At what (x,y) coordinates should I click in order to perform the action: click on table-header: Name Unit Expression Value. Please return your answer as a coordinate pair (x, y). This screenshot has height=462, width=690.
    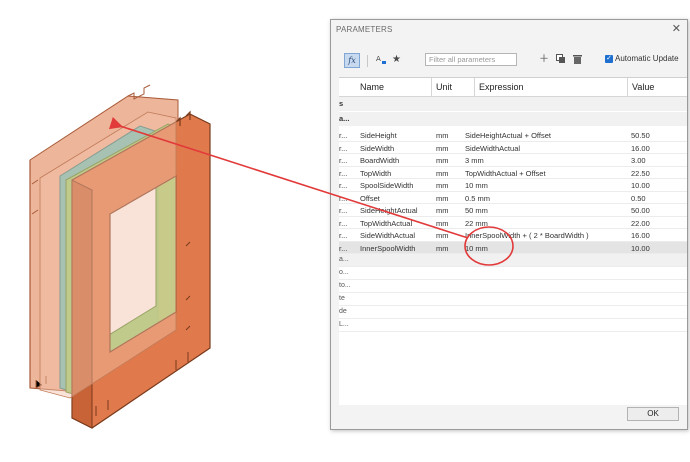
    Looking at the image, I should click on (513, 87).